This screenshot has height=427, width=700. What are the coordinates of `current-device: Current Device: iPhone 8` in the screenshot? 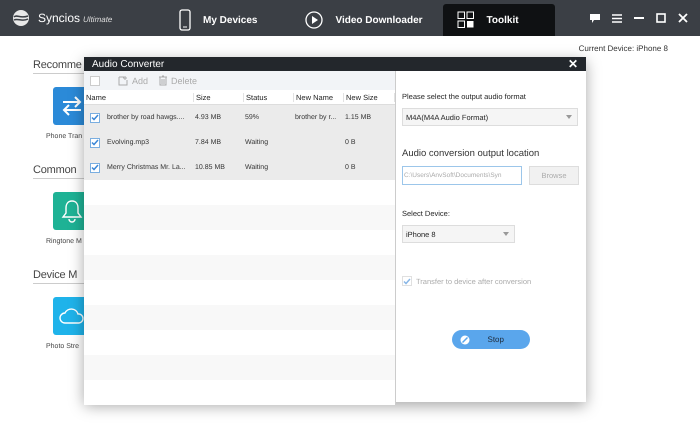 It's located at (623, 48).